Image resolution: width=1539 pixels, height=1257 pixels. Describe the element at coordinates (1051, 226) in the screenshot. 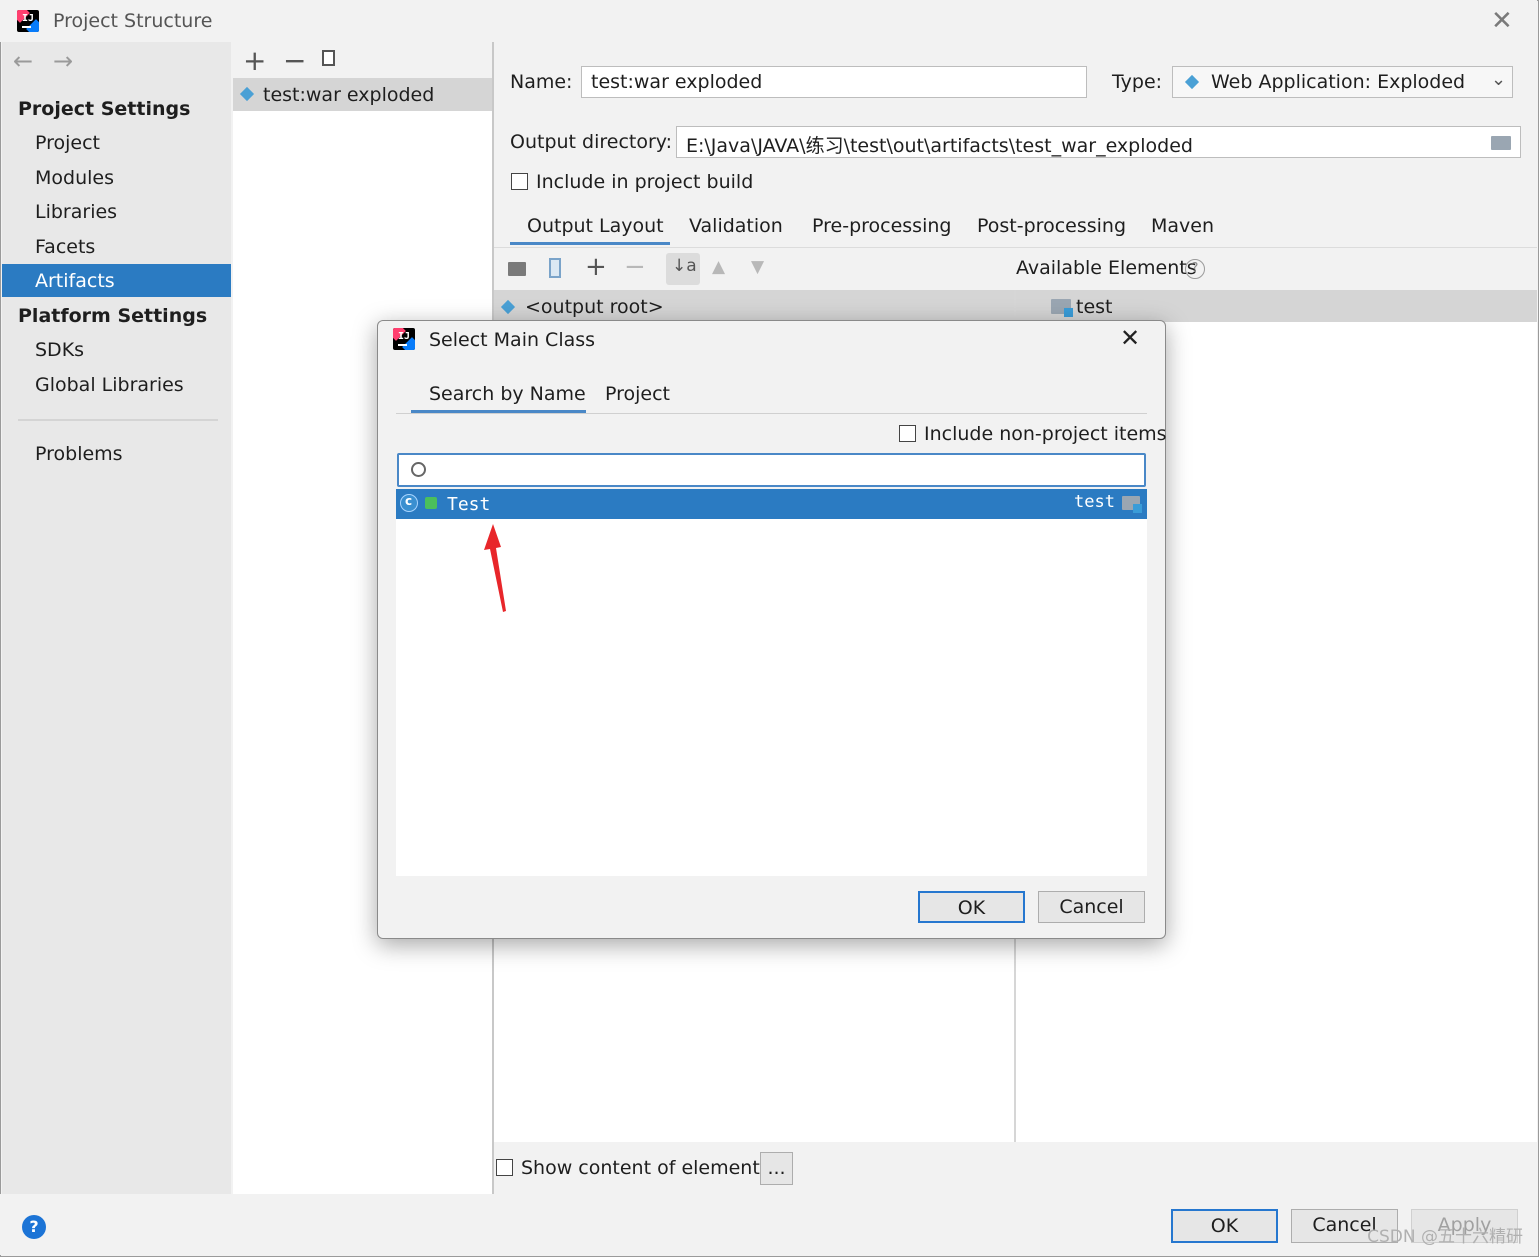

I see `tab-post-processing: Post-processing` at that location.